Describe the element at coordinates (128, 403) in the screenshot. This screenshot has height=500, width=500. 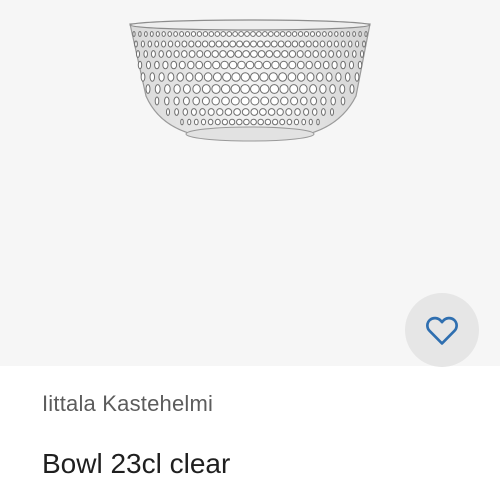
I see `product-brand: Iittala Kastehelmi` at that location.